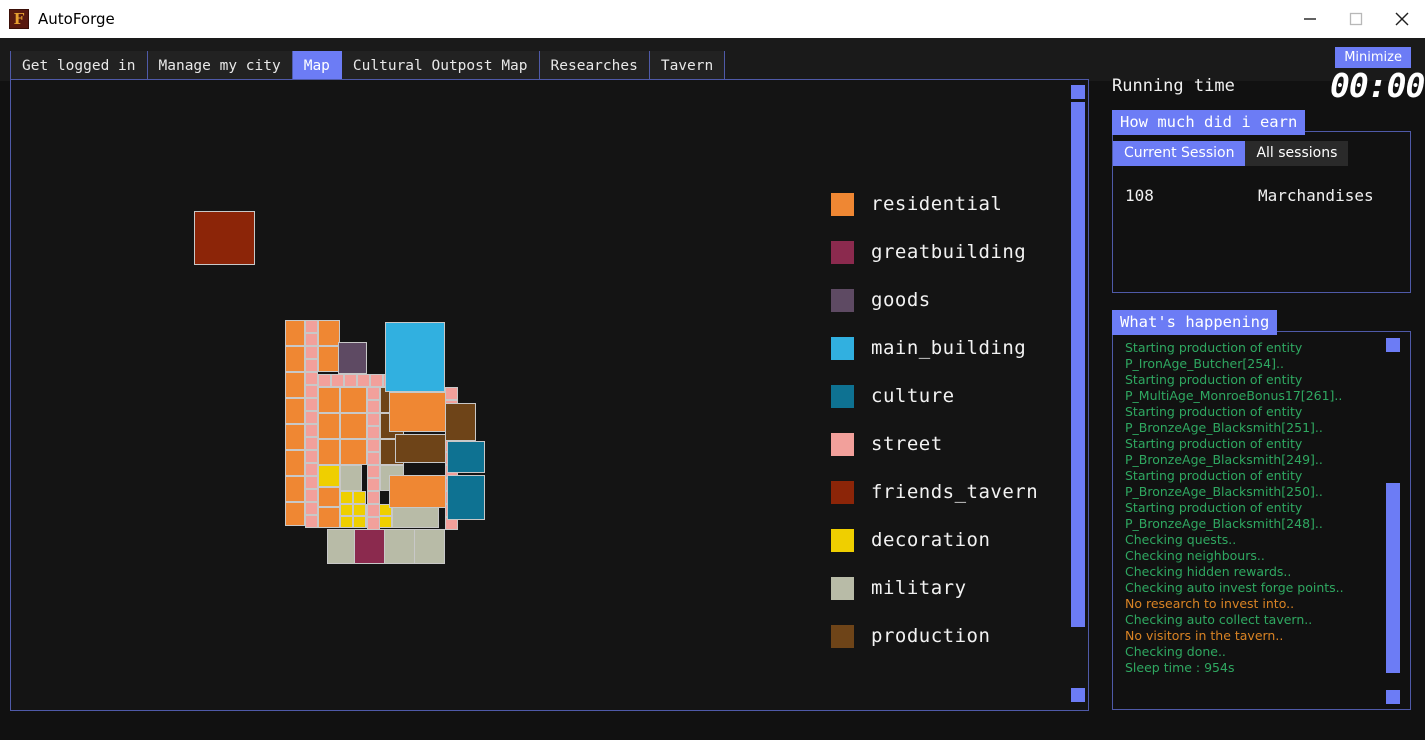 The height and width of the screenshot is (740, 1425). Describe the element at coordinates (1078, 695) in the screenshot. I see `scroll-down-button` at that location.